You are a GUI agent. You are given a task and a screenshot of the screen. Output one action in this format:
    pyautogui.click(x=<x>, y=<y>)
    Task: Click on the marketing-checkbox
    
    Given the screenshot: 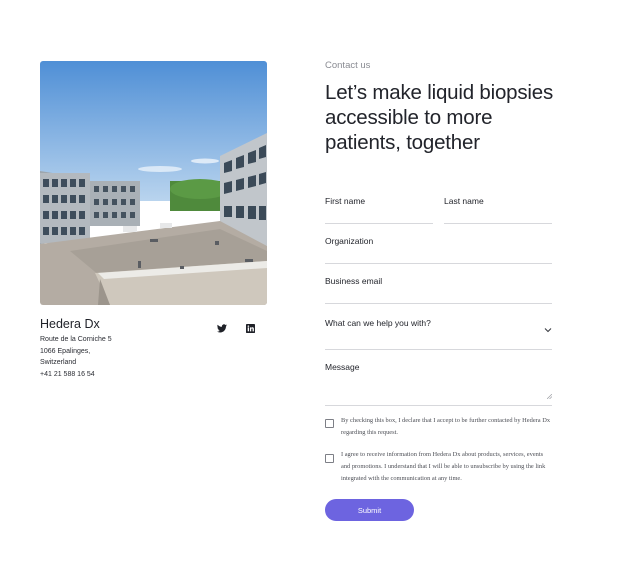 What is the action you would take?
    pyautogui.click(x=329, y=458)
    